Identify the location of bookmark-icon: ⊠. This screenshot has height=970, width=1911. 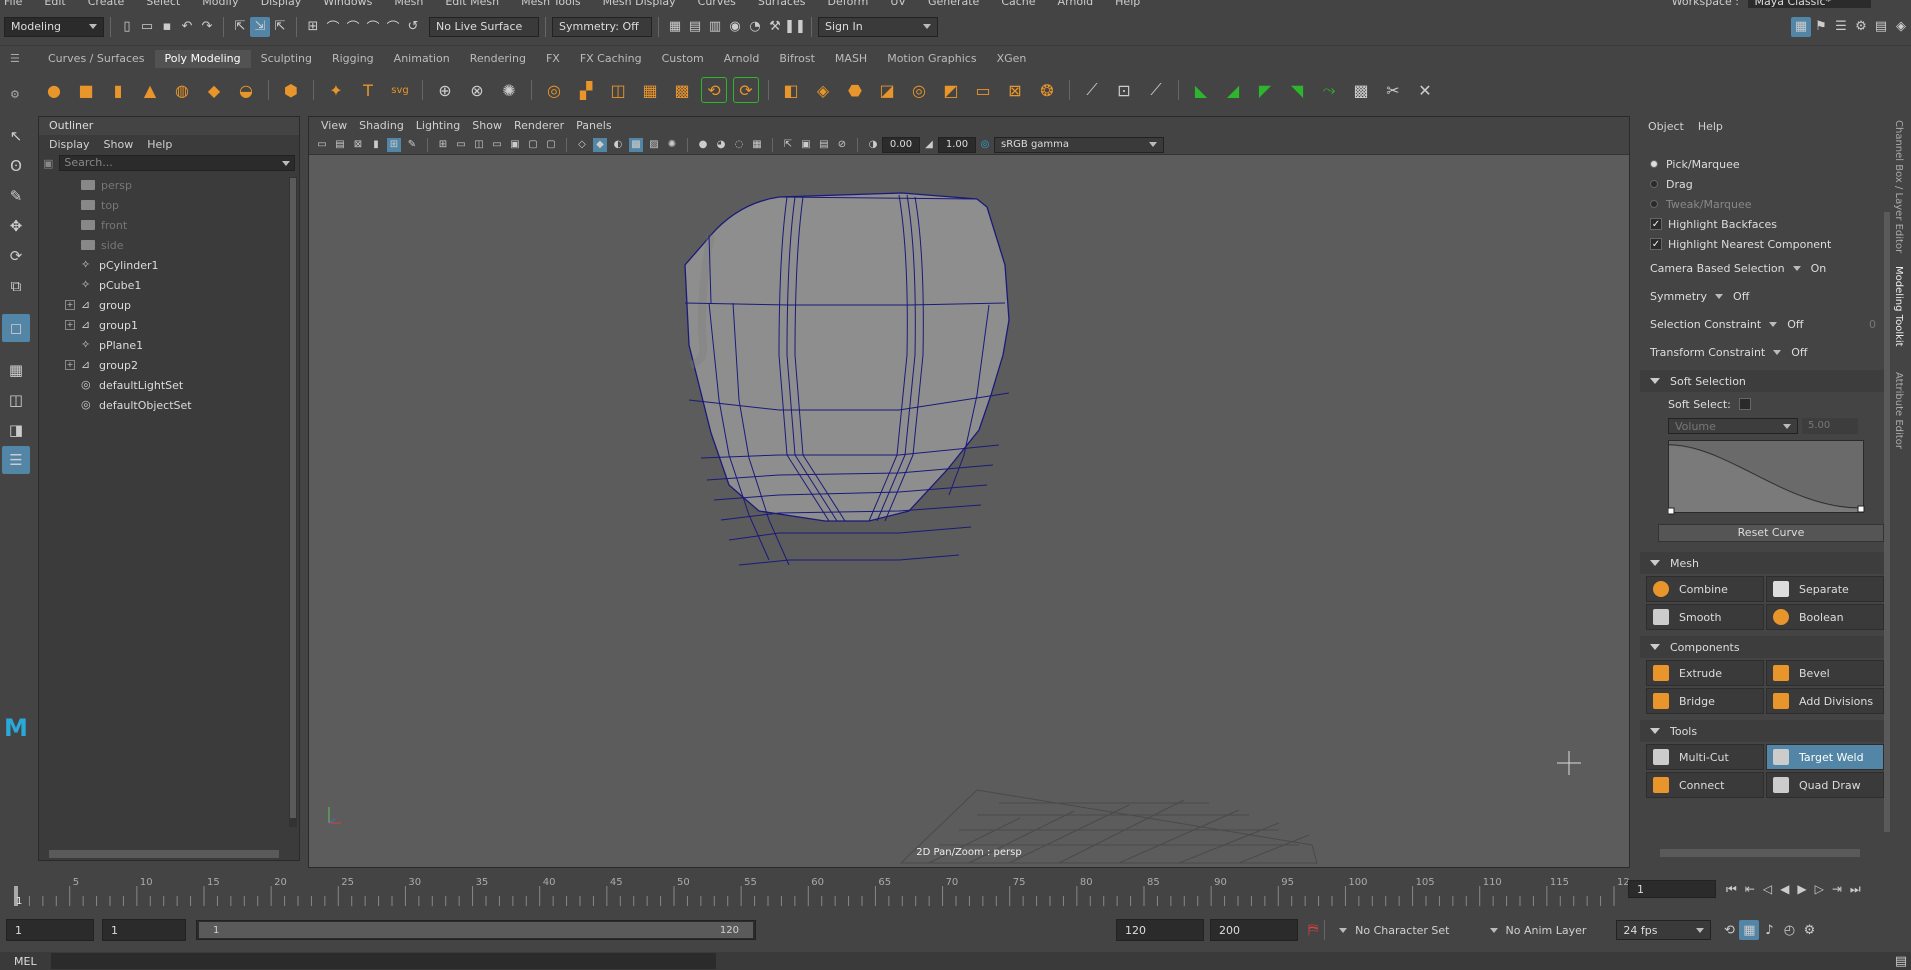
(358, 145).